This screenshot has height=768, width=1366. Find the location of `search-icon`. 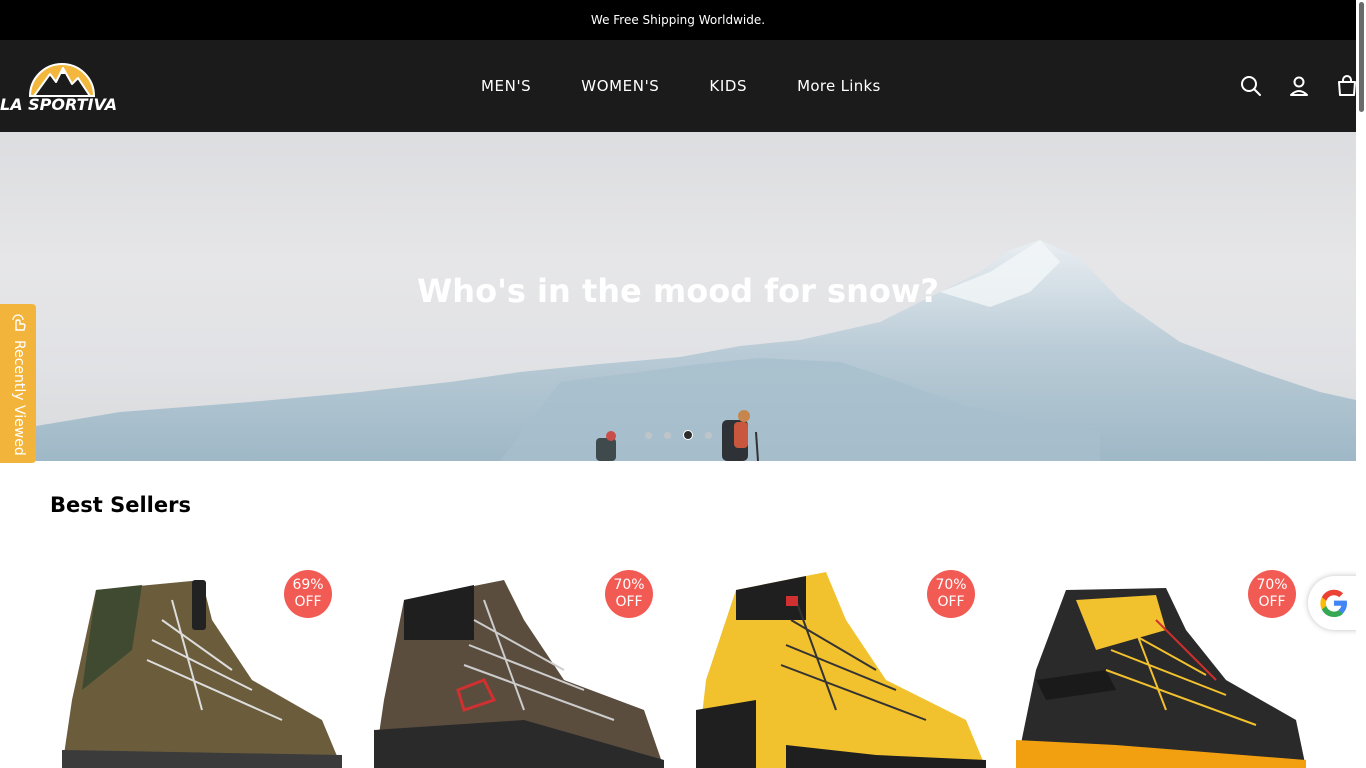

search-icon is located at coordinates (1251, 86).